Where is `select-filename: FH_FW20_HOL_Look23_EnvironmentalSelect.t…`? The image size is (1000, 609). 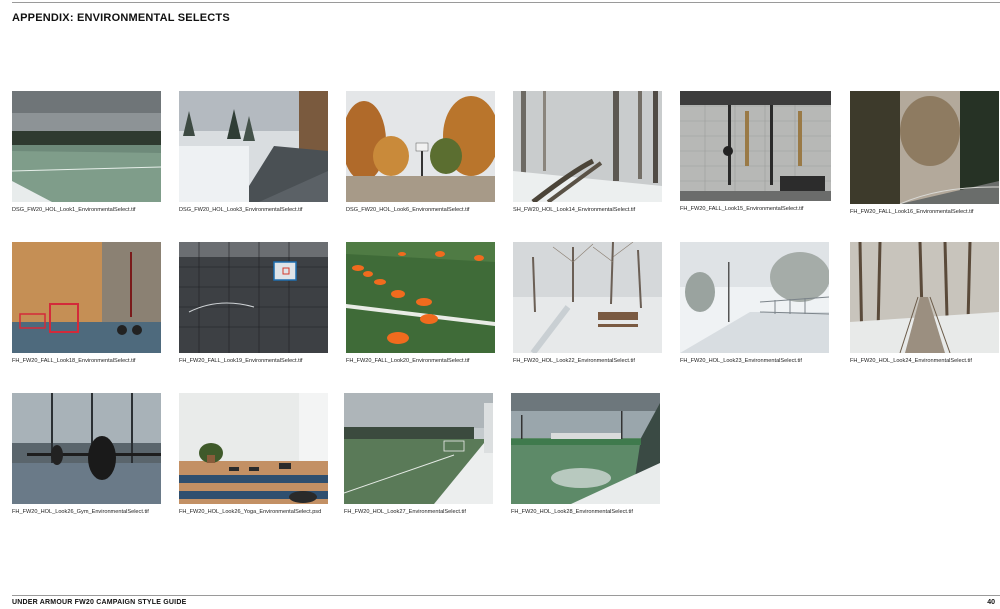
select-filename: FH_FW20_HOL_Look23_EnvironmentalSelect.t… is located at coordinates (741, 361).